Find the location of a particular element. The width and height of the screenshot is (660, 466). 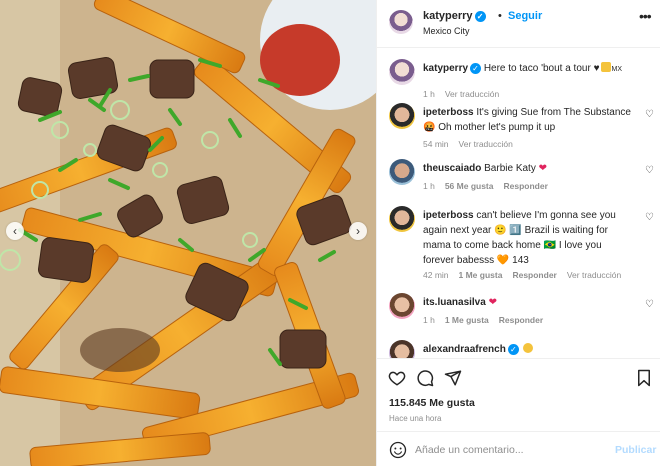

timestamp: 54 min is located at coordinates (436, 144).